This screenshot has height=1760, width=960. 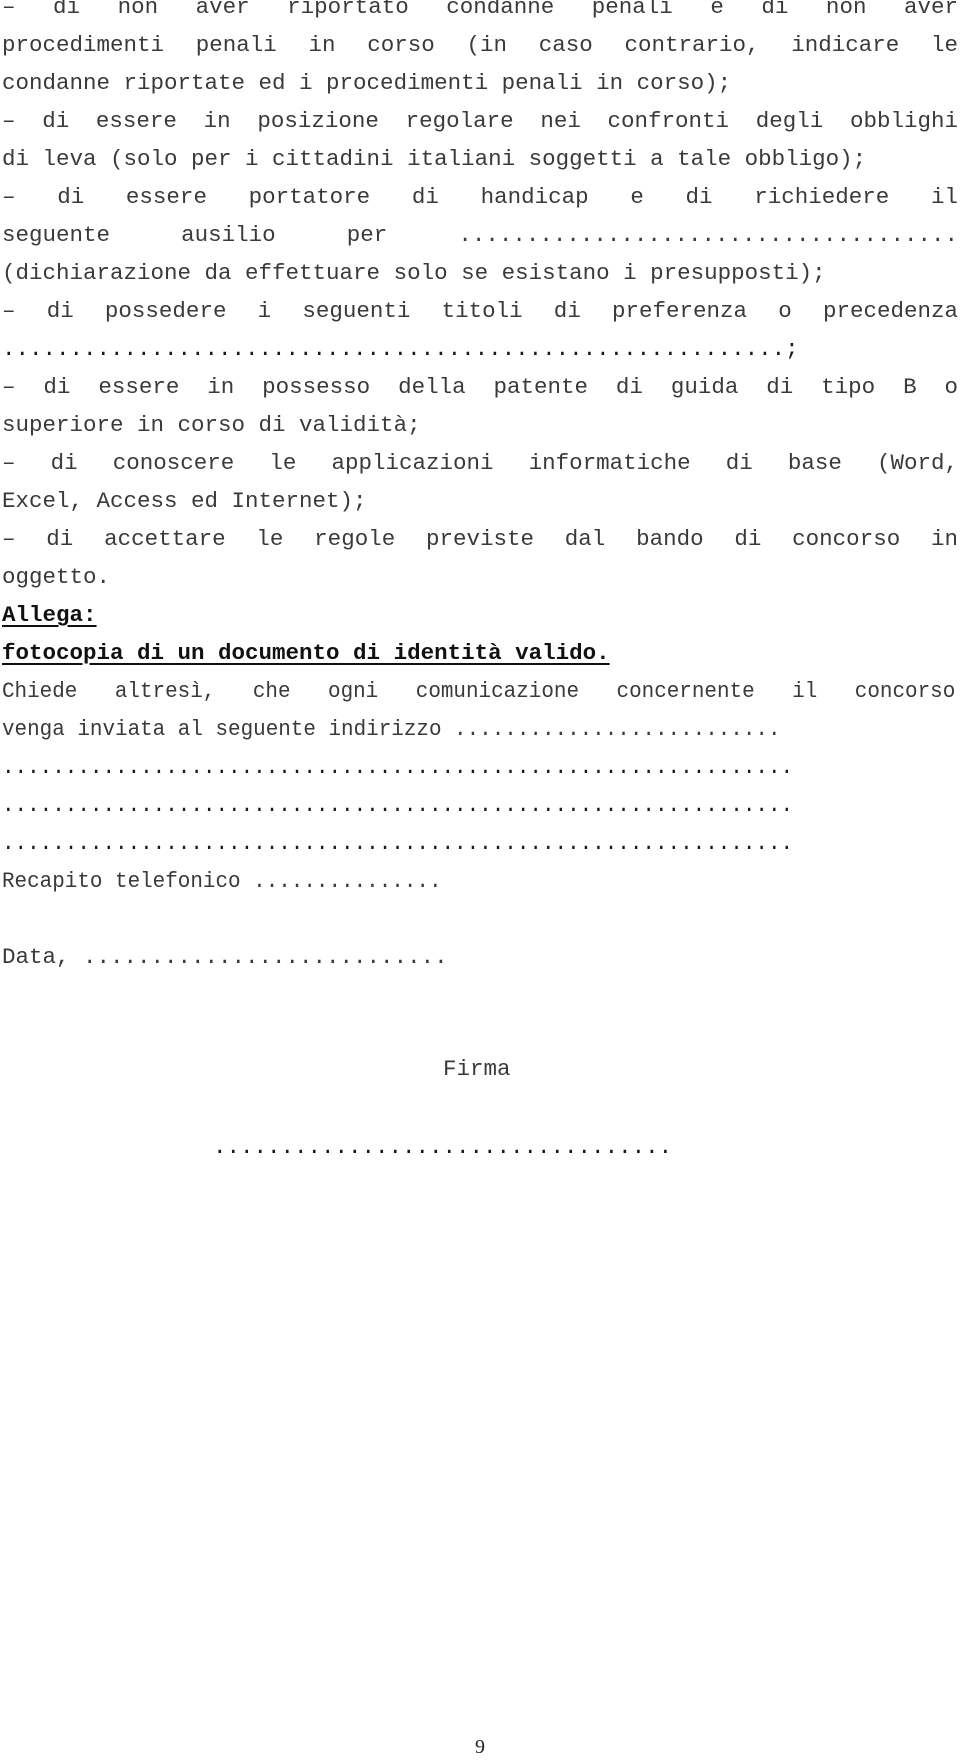 I want to click on signature-label: Firma, so click(x=477, y=1069).